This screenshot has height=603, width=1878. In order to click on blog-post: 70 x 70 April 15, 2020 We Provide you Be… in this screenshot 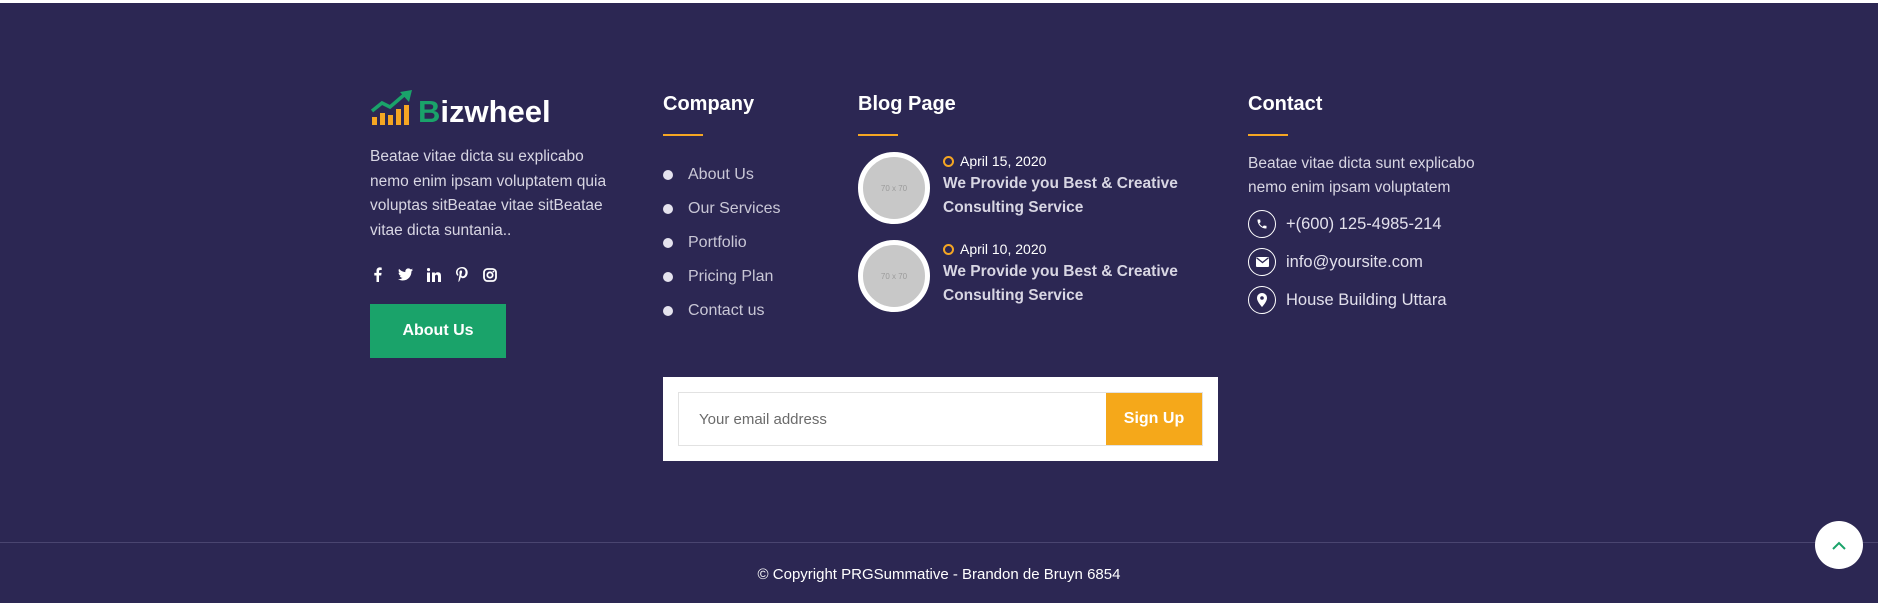, I will do `click(1023, 188)`.